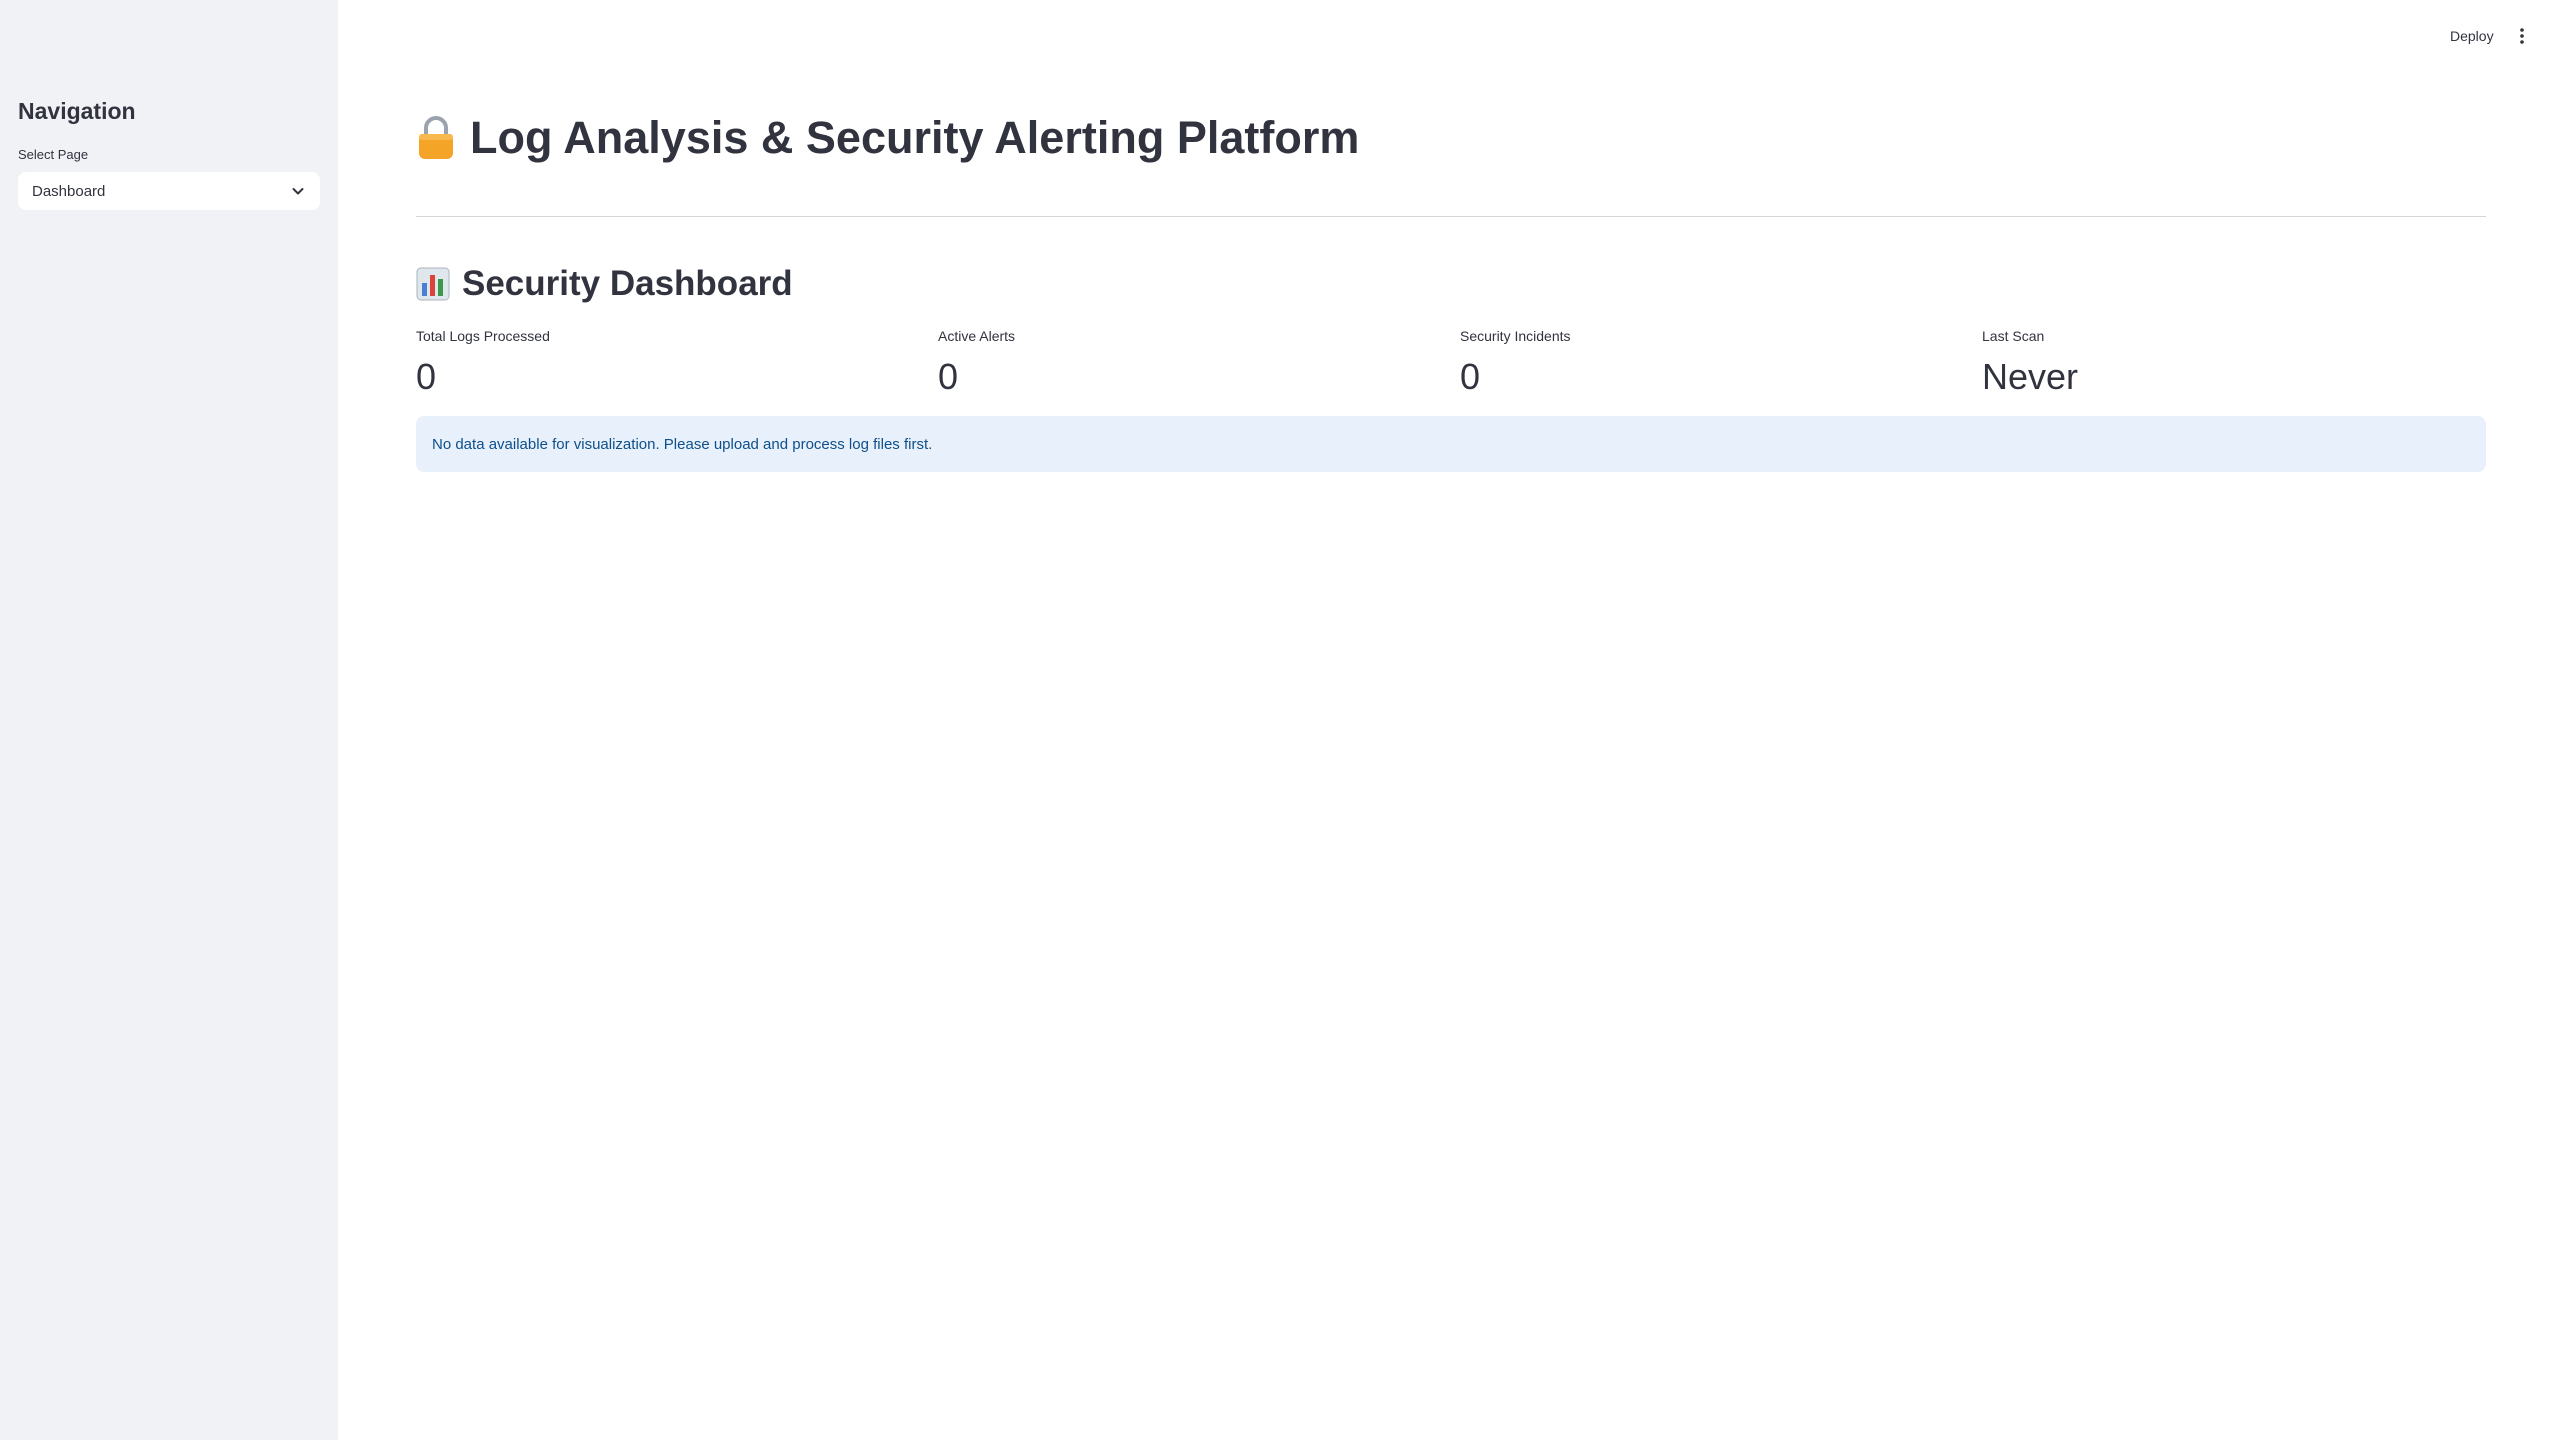 Image resolution: width=2560 pixels, height=1440 pixels. I want to click on section-title-text: Security Dashboard, so click(627, 283).